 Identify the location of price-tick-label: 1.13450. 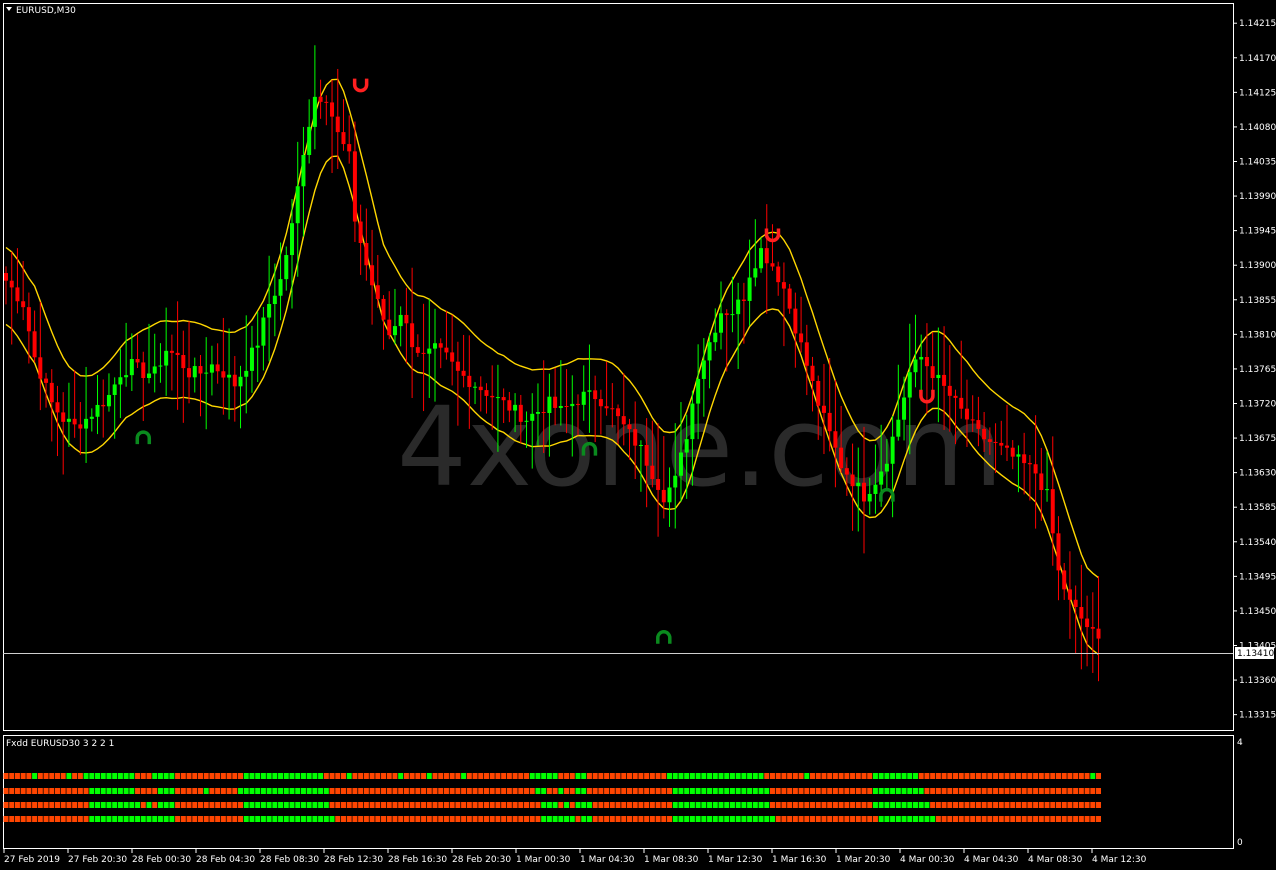
(1257, 612).